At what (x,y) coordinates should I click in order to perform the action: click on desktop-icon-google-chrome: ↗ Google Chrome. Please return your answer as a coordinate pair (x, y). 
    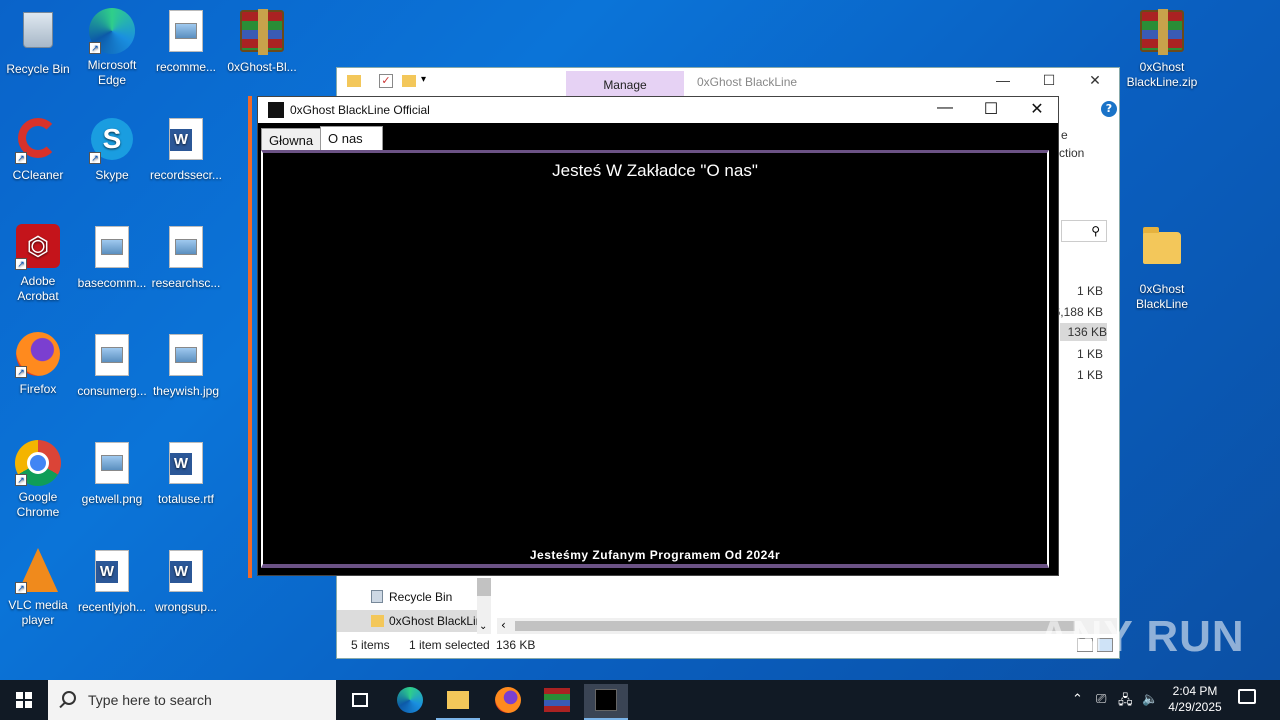
    Looking at the image, I should click on (38, 480).